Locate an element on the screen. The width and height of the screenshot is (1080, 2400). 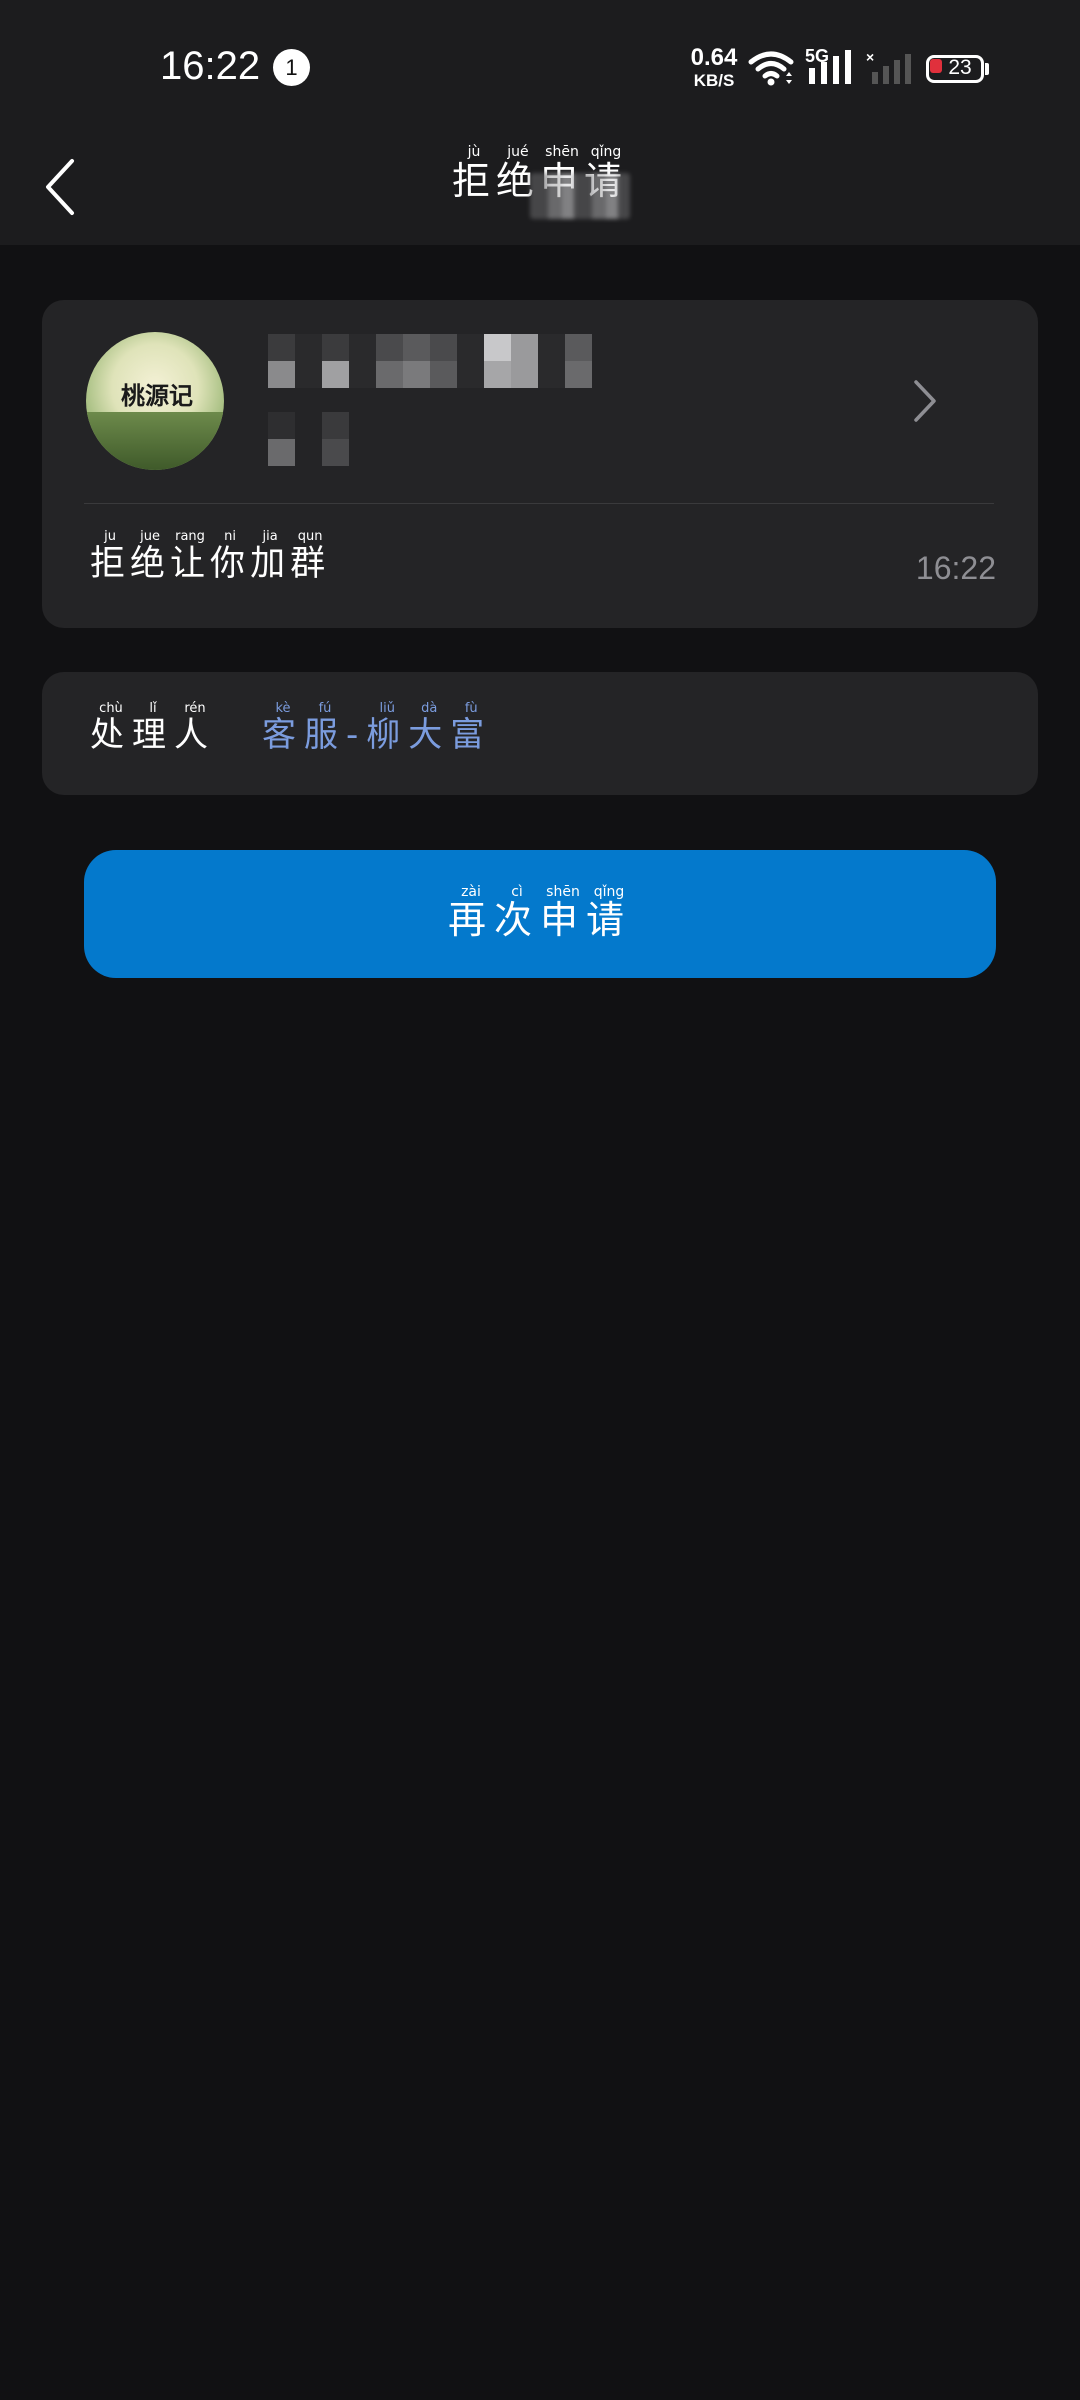
handler-card: 处chù理lǐ人rén 客kè服fú-柳liǔ大dà富fù is located at coordinates (540, 733).